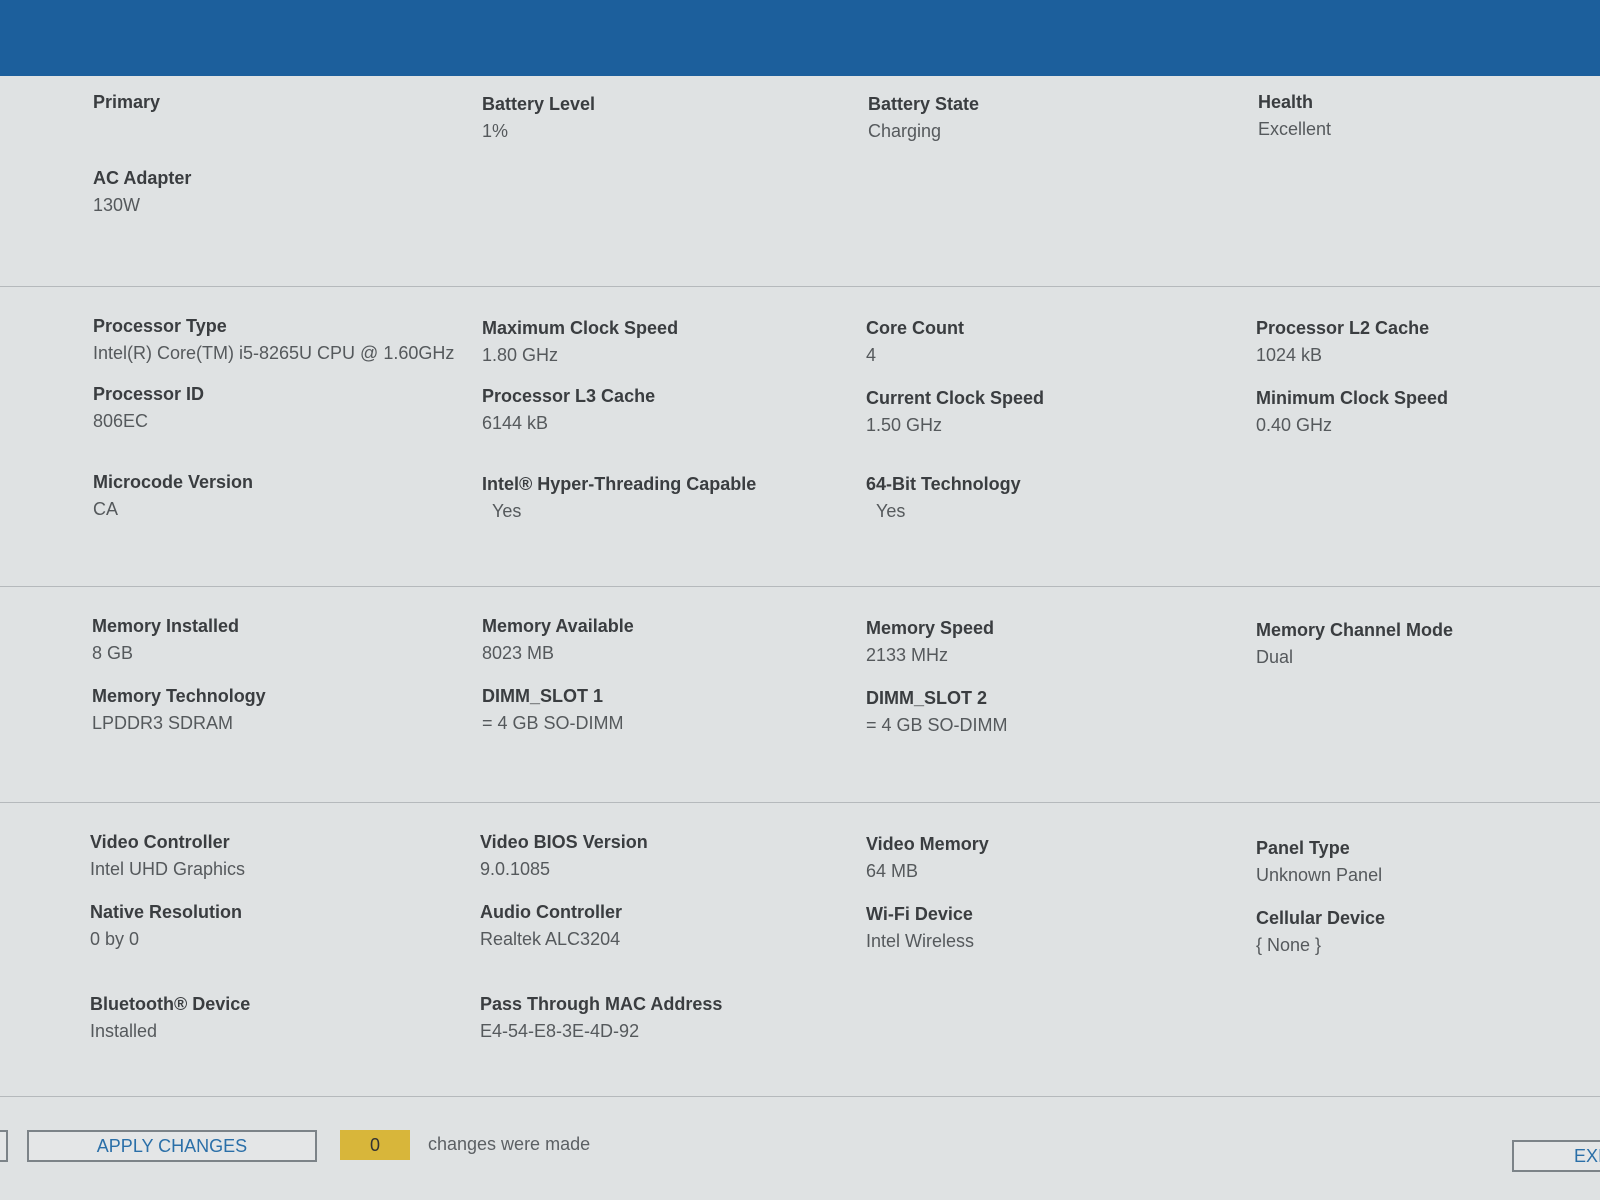  I want to click on dimm-slot2-field: DIMM_SLOT 2 = 4 GB SO-DIMM, so click(1046, 712).